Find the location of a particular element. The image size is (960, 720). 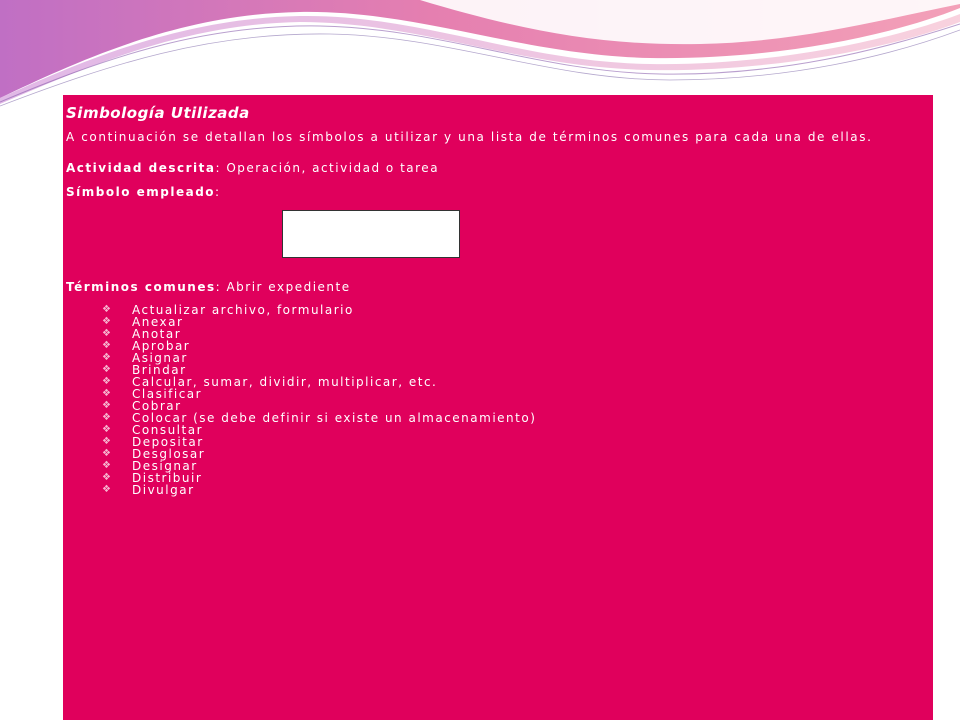

decorative-header-wave is located at coordinates (480, 53).